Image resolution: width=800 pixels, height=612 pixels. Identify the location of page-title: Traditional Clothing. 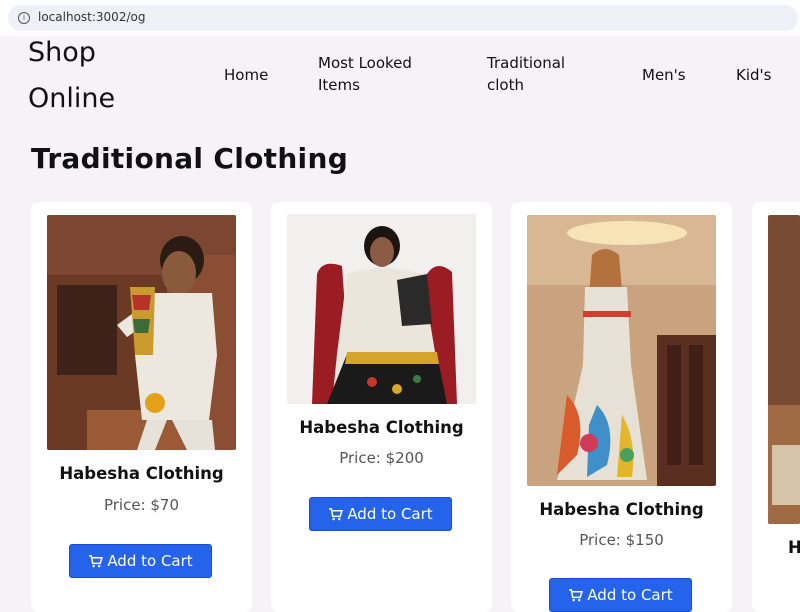
(190, 158).